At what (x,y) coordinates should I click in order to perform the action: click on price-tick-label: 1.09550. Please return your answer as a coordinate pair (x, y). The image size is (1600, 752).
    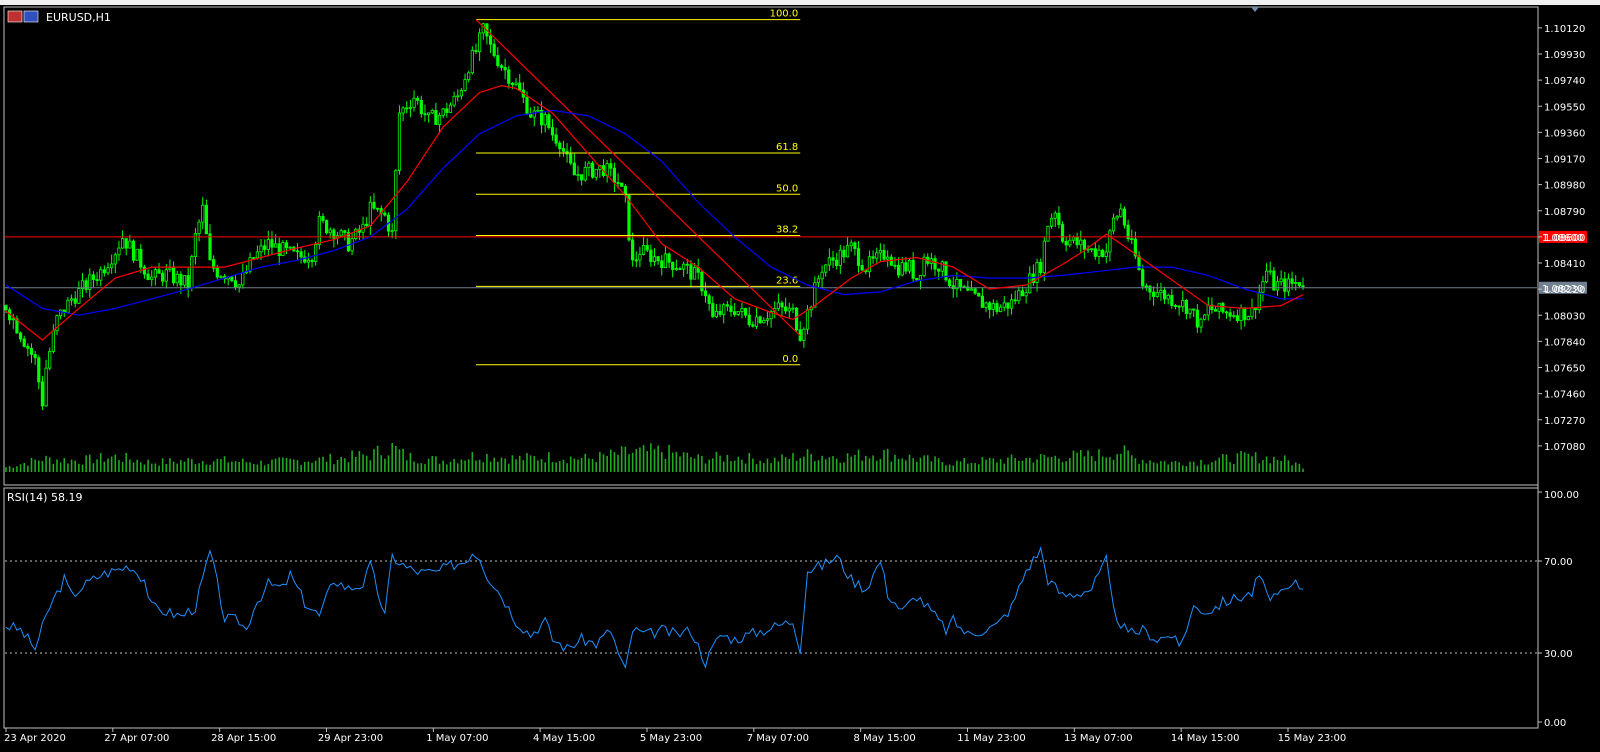
    Looking at the image, I should click on (1564, 107).